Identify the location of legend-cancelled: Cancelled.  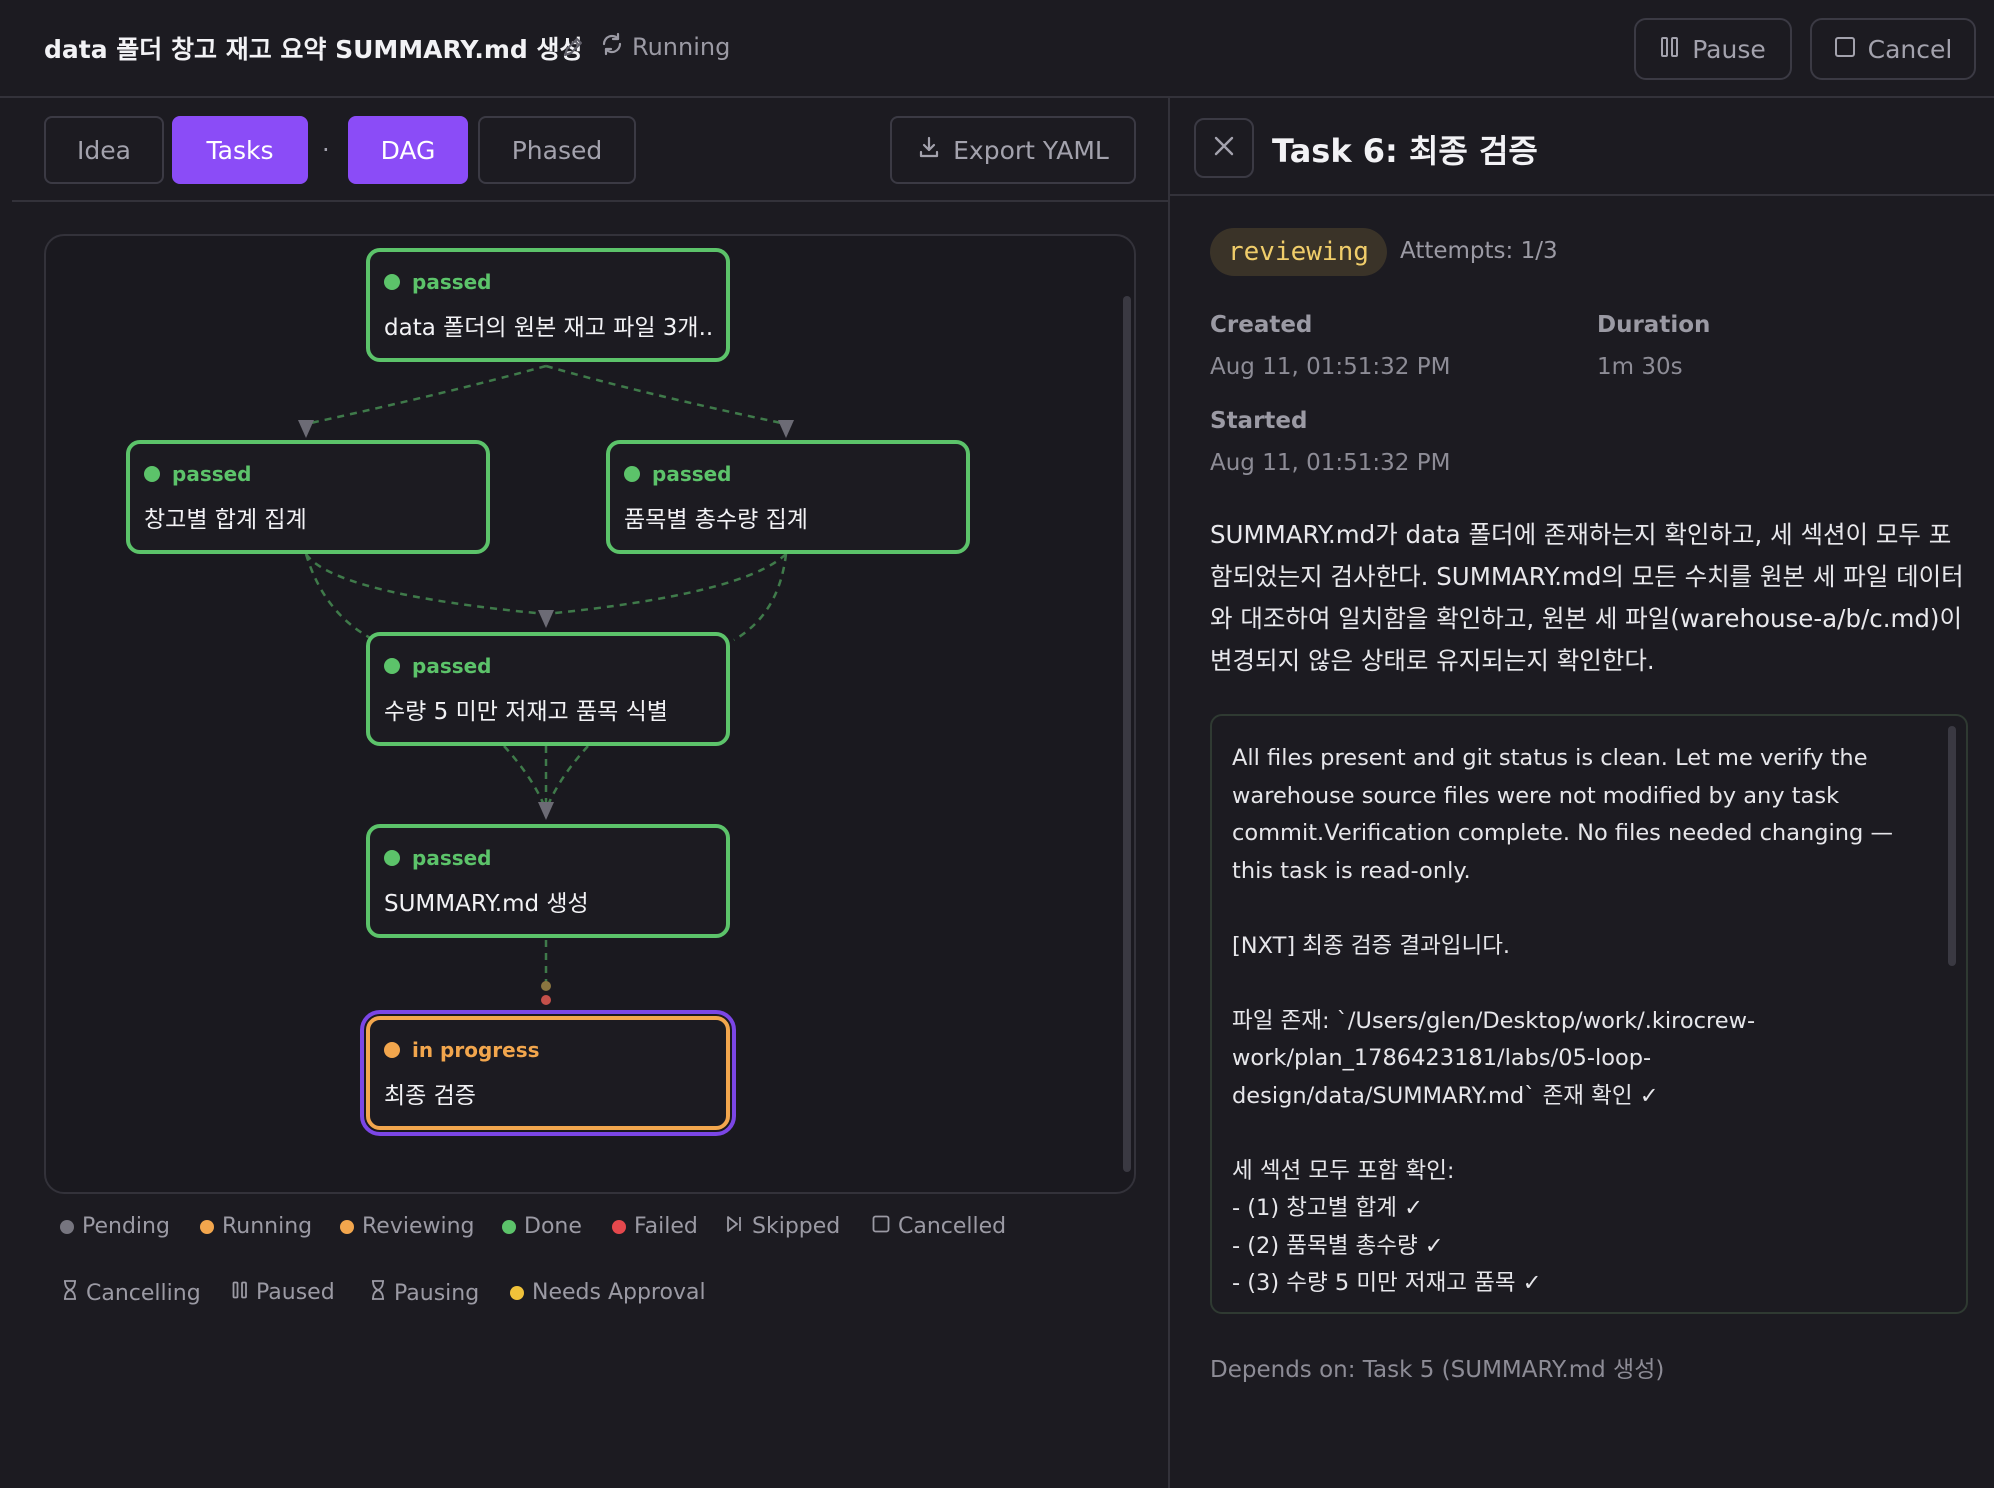
(939, 1226).